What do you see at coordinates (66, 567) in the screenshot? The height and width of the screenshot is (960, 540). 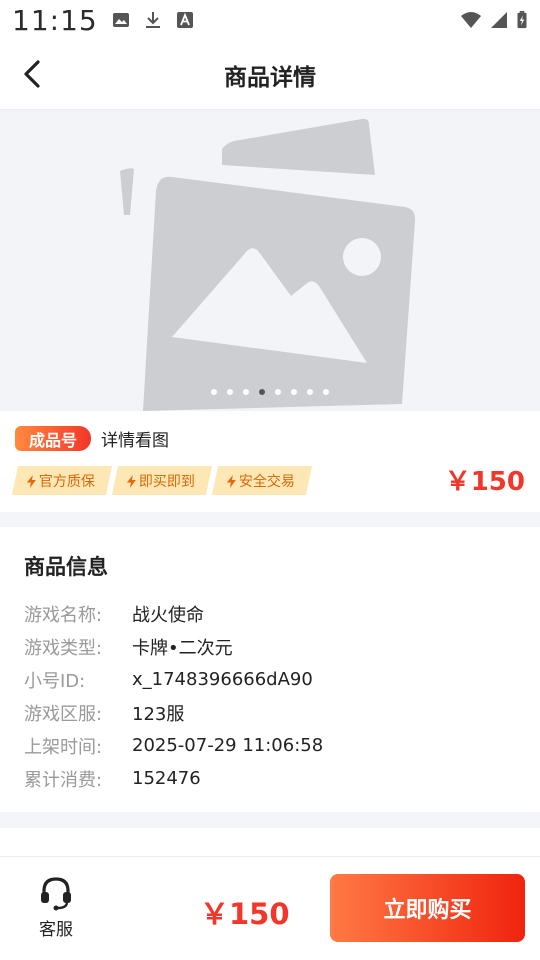 I see `section-title: 商品信息` at bounding box center [66, 567].